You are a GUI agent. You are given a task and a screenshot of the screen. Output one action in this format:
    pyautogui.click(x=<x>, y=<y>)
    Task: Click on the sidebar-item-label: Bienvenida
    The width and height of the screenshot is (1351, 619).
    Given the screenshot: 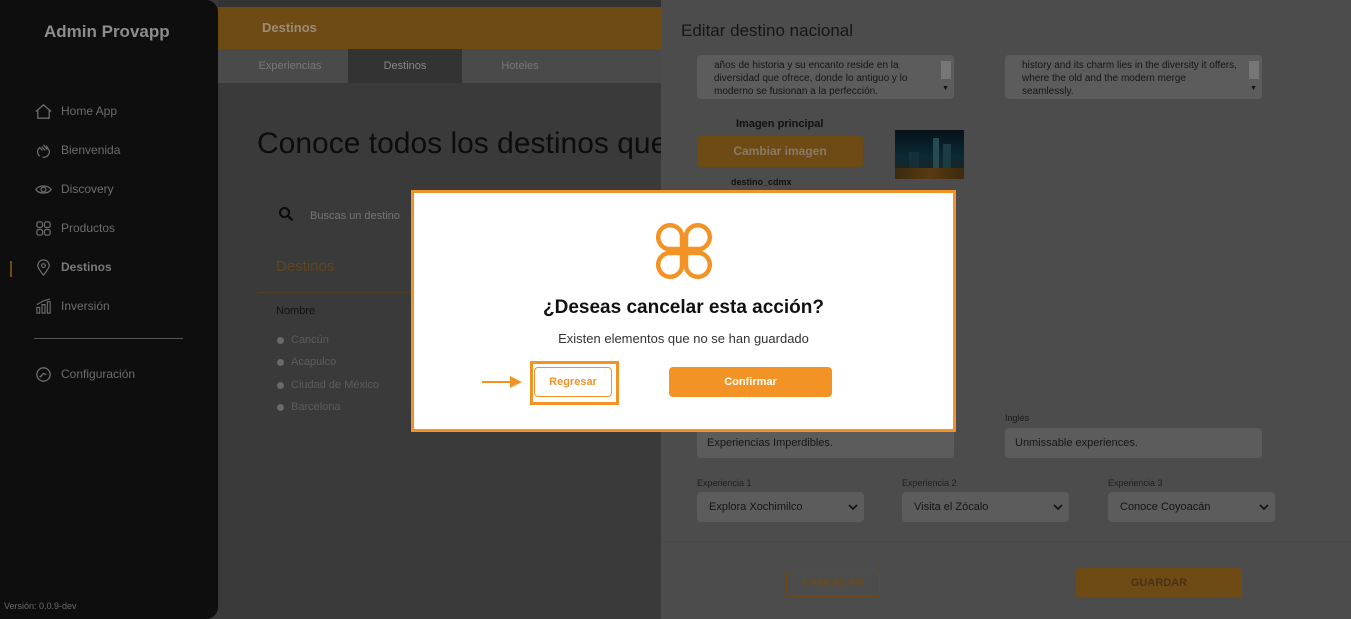 What is the action you would take?
    pyautogui.click(x=91, y=150)
    